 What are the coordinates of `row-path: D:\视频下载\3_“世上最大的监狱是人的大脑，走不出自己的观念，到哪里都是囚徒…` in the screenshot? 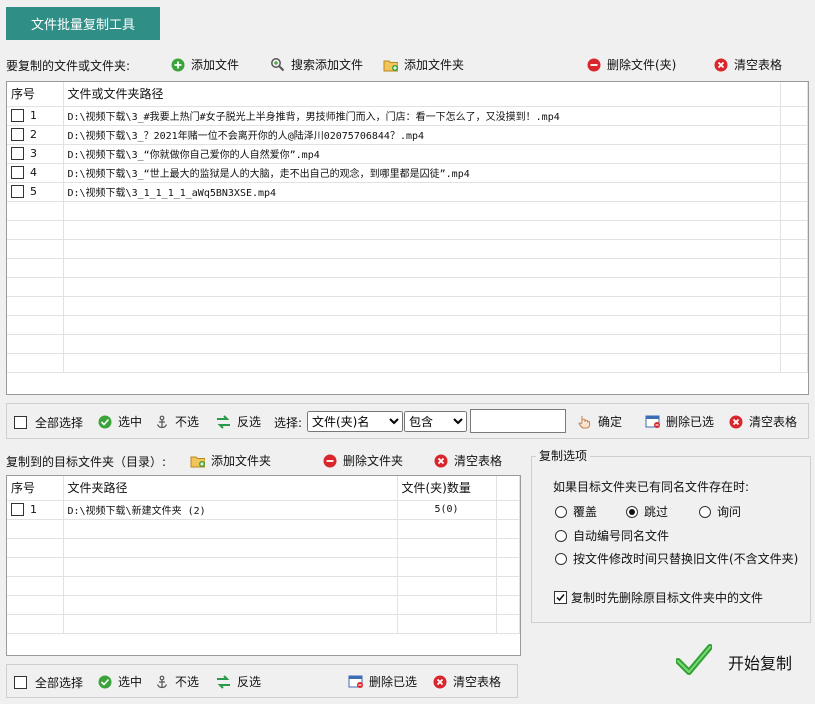 It's located at (422, 173).